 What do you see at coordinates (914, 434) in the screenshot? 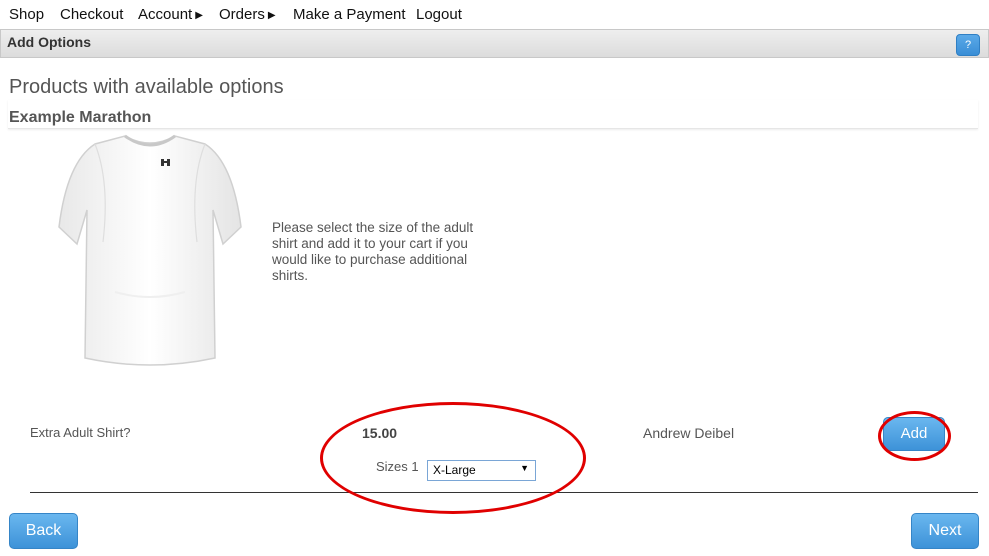
I see `add-button: Add` at bounding box center [914, 434].